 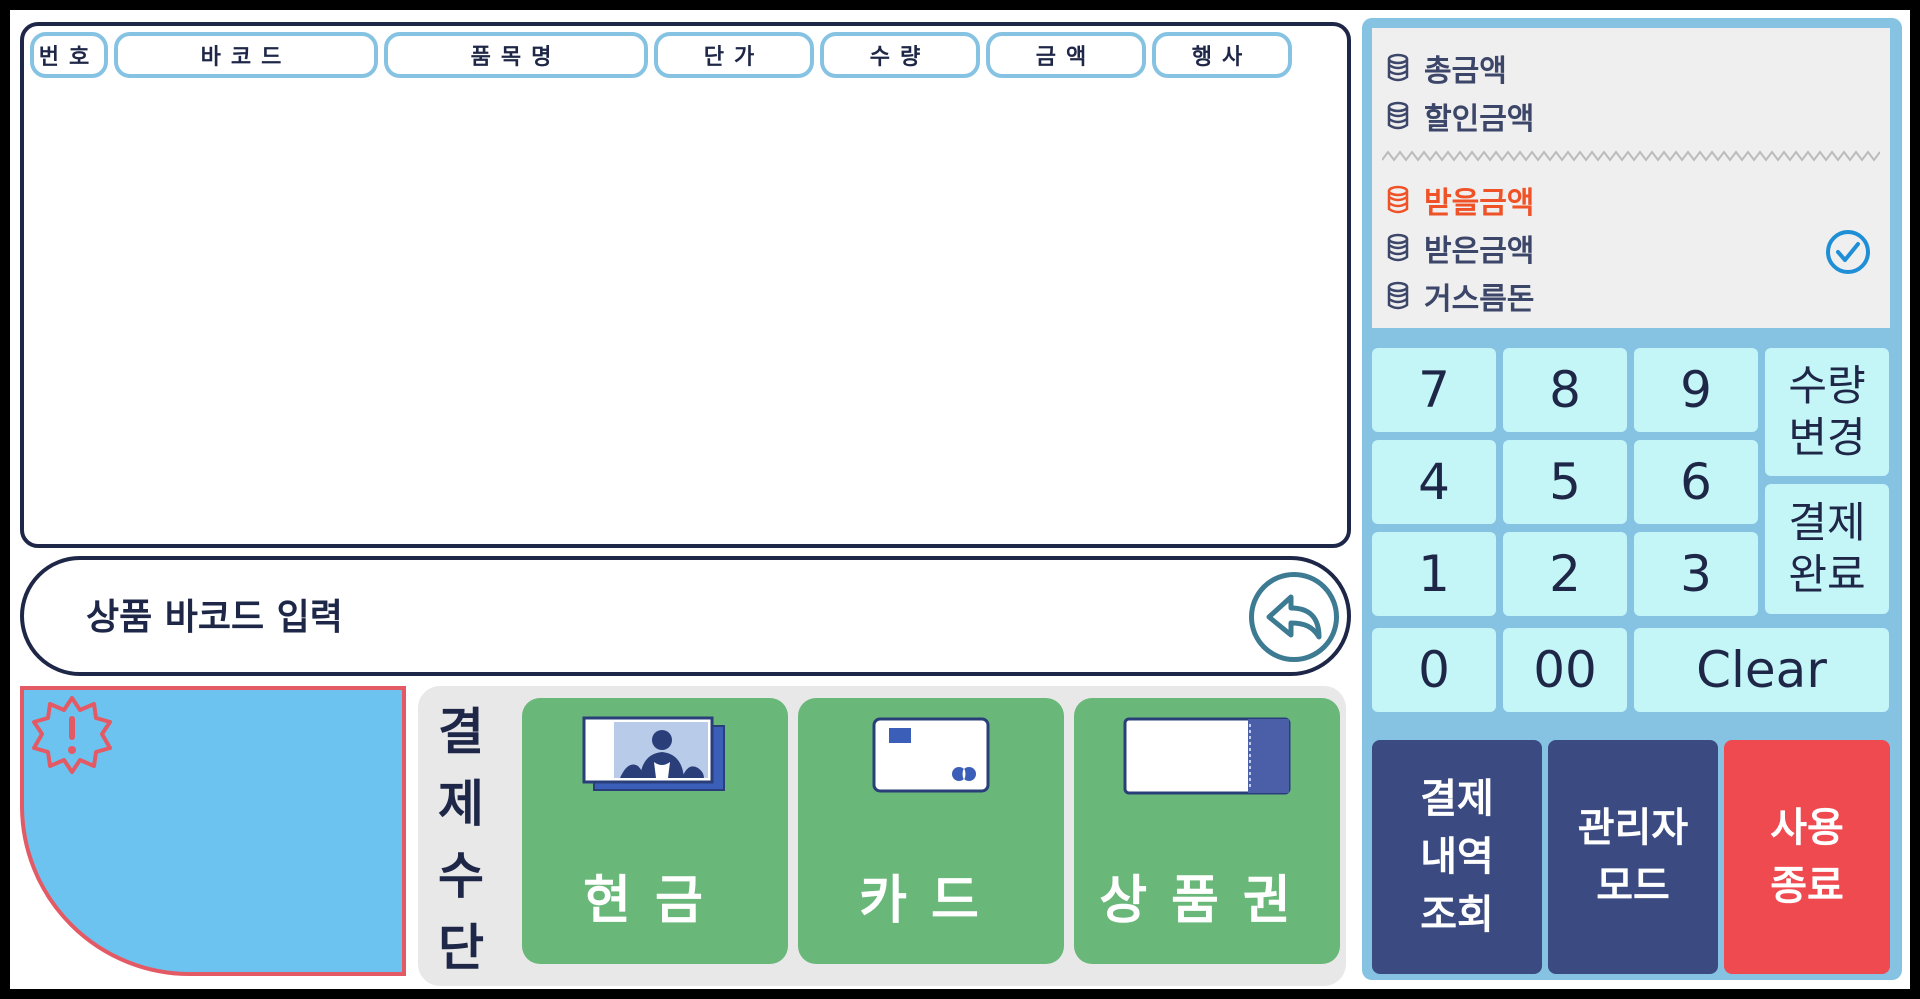 What do you see at coordinates (1460, 296) in the screenshot?
I see `summary-change: 거스름돈` at bounding box center [1460, 296].